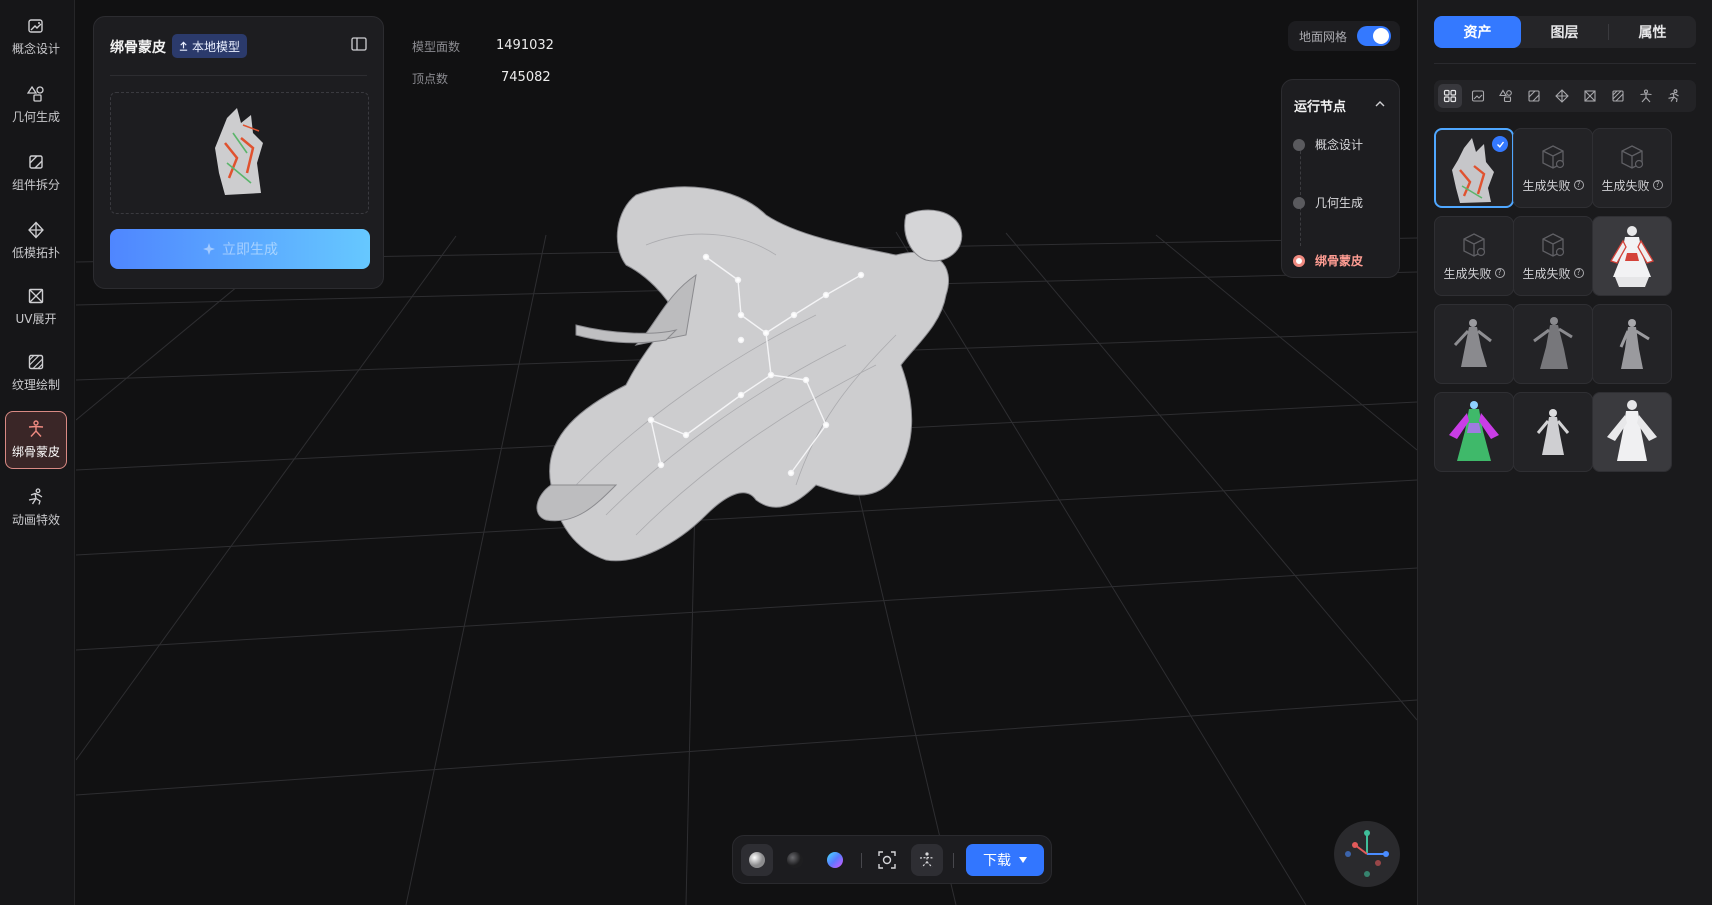 Image resolution: width=1712 pixels, height=905 pixels. I want to click on model-preview, so click(239, 153).